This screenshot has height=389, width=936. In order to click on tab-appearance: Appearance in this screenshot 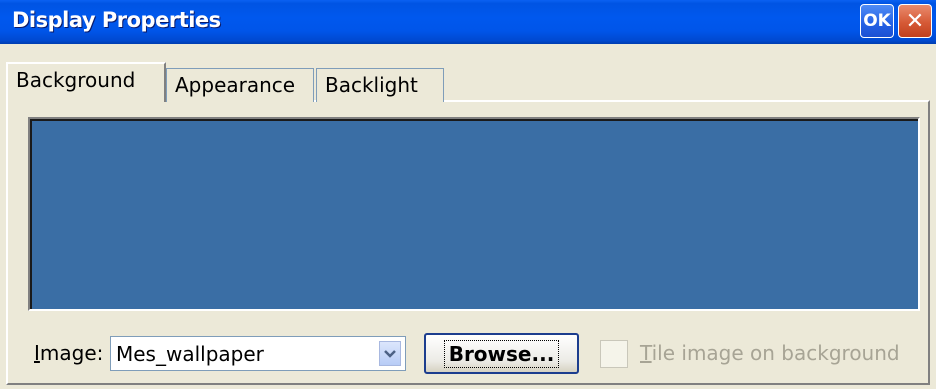, I will do `click(240, 85)`.